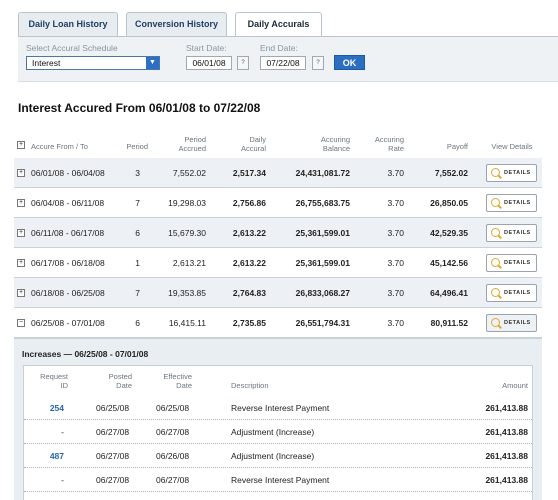 The width and height of the screenshot is (558, 500). What do you see at coordinates (68, 24) in the screenshot?
I see `tab-daily-loan-history: Daily Loan History` at bounding box center [68, 24].